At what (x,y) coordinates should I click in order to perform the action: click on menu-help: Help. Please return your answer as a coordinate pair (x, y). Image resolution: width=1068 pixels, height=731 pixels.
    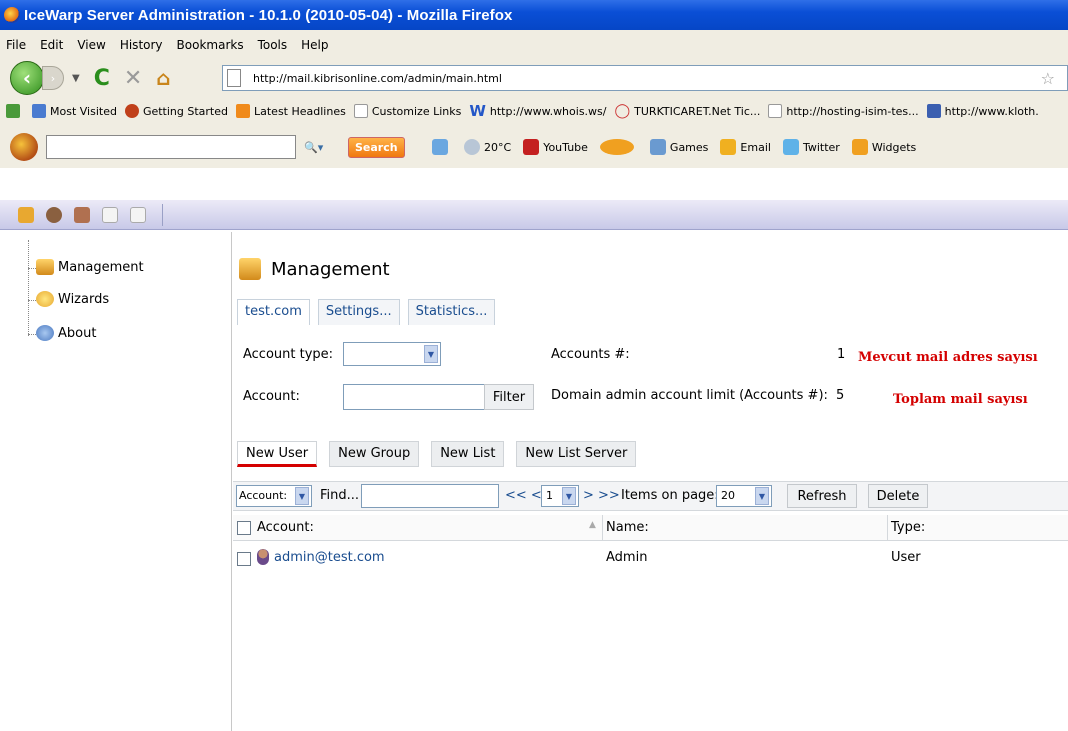
    Looking at the image, I should click on (314, 45).